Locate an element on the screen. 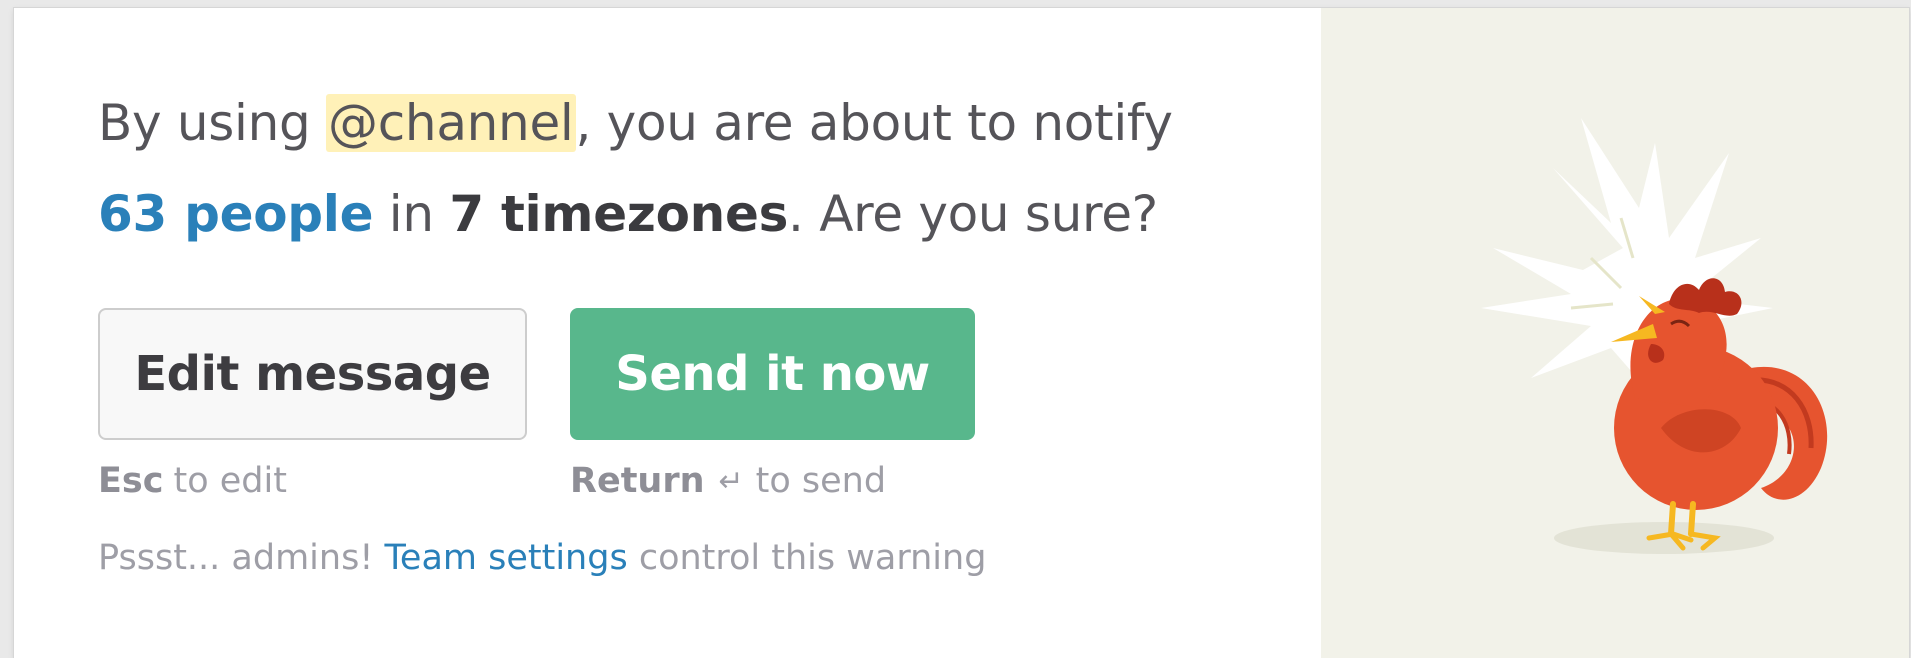 This screenshot has width=1911, height=658. edit-hint-text: to edit is located at coordinates (230, 481).